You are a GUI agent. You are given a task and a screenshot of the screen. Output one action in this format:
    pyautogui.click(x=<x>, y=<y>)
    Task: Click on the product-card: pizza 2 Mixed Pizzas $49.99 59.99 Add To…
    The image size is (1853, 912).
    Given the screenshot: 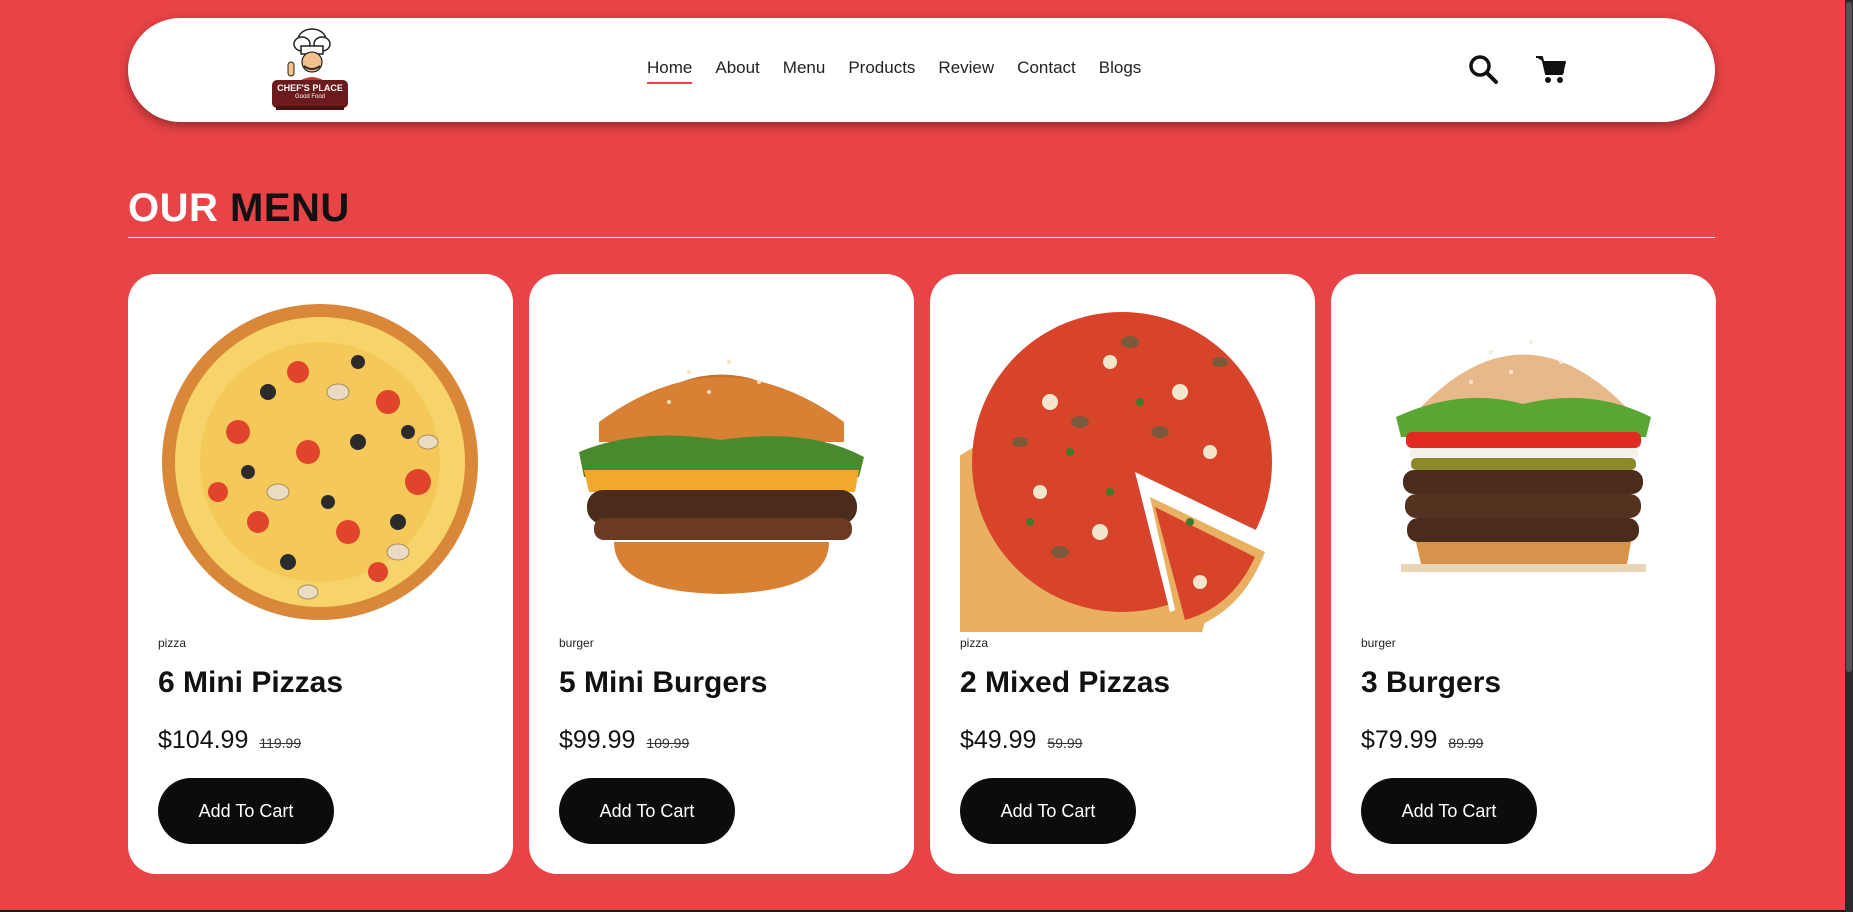 What is the action you would take?
    pyautogui.click(x=1122, y=574)
    